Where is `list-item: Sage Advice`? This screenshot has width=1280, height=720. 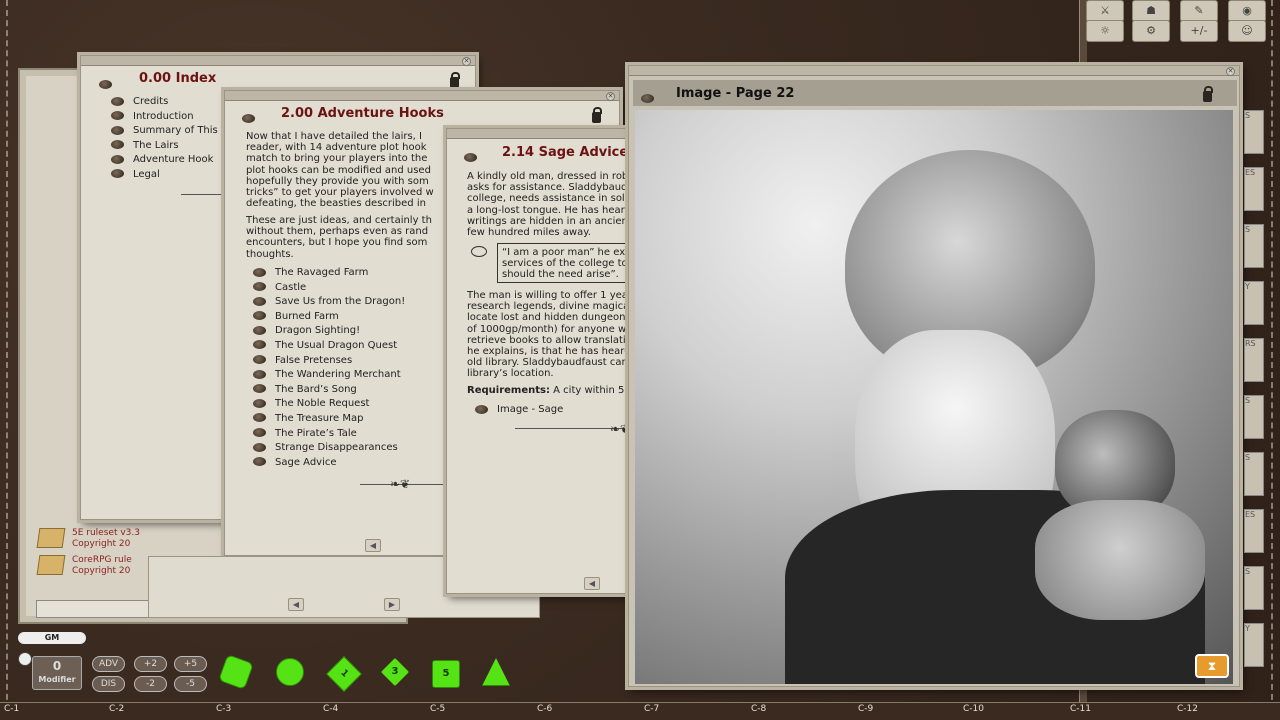
list-item: Sage Advice is located at coordinates (329, 463).